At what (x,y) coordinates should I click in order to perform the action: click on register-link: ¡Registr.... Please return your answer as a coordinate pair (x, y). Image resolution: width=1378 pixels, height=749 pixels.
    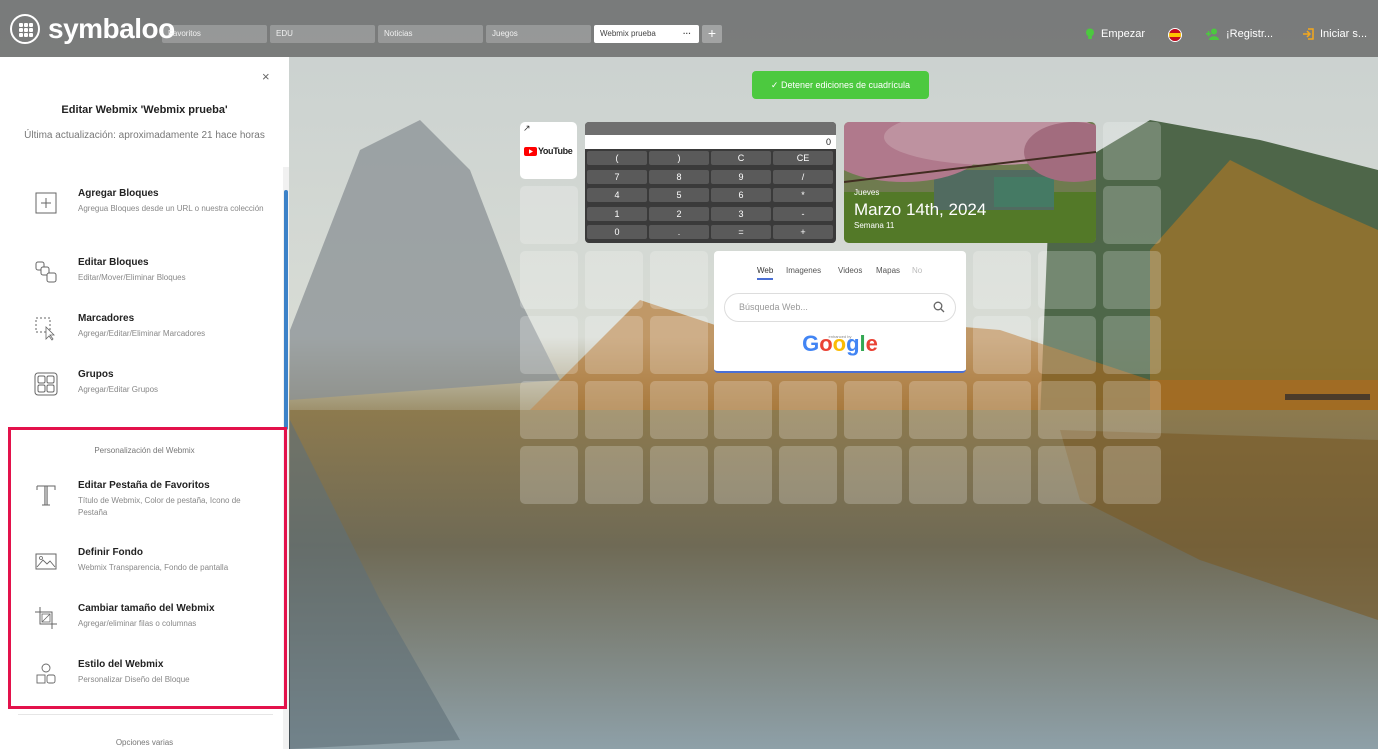
    Looking at the image, I should click on (1239, 34).